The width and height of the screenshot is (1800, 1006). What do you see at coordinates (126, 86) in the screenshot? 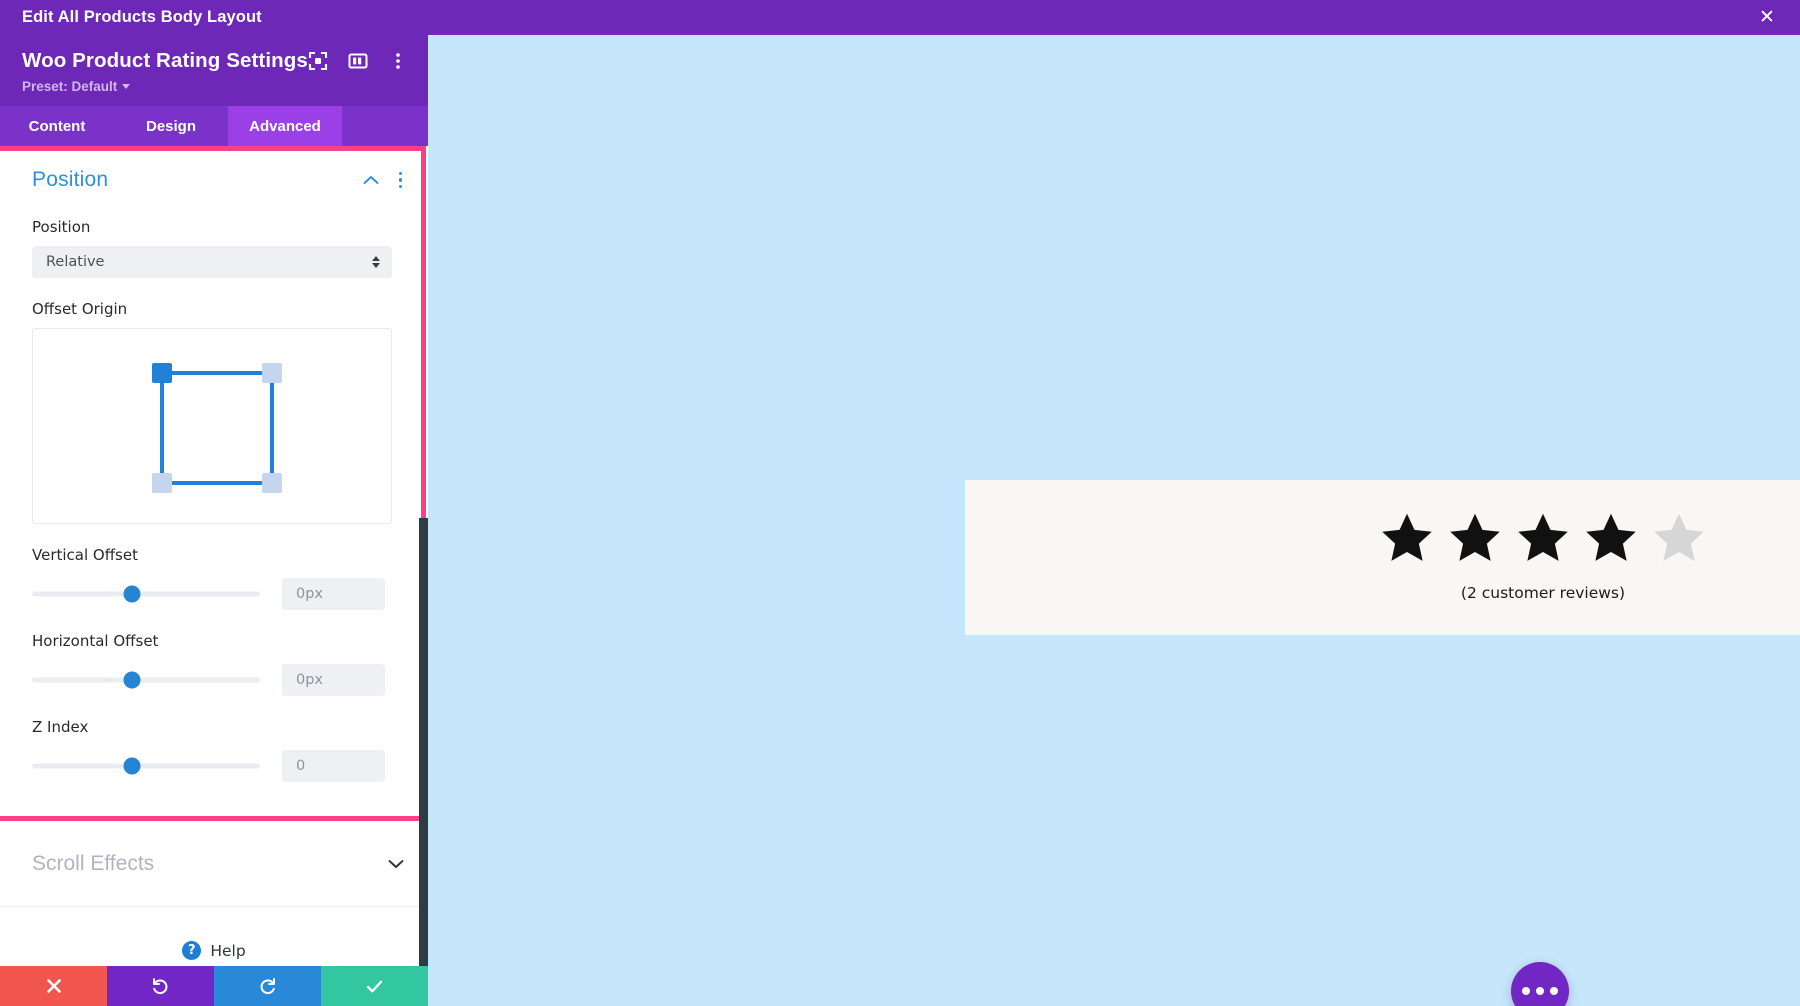
I see `caret-down-icon` at bounding box center [126, 86].